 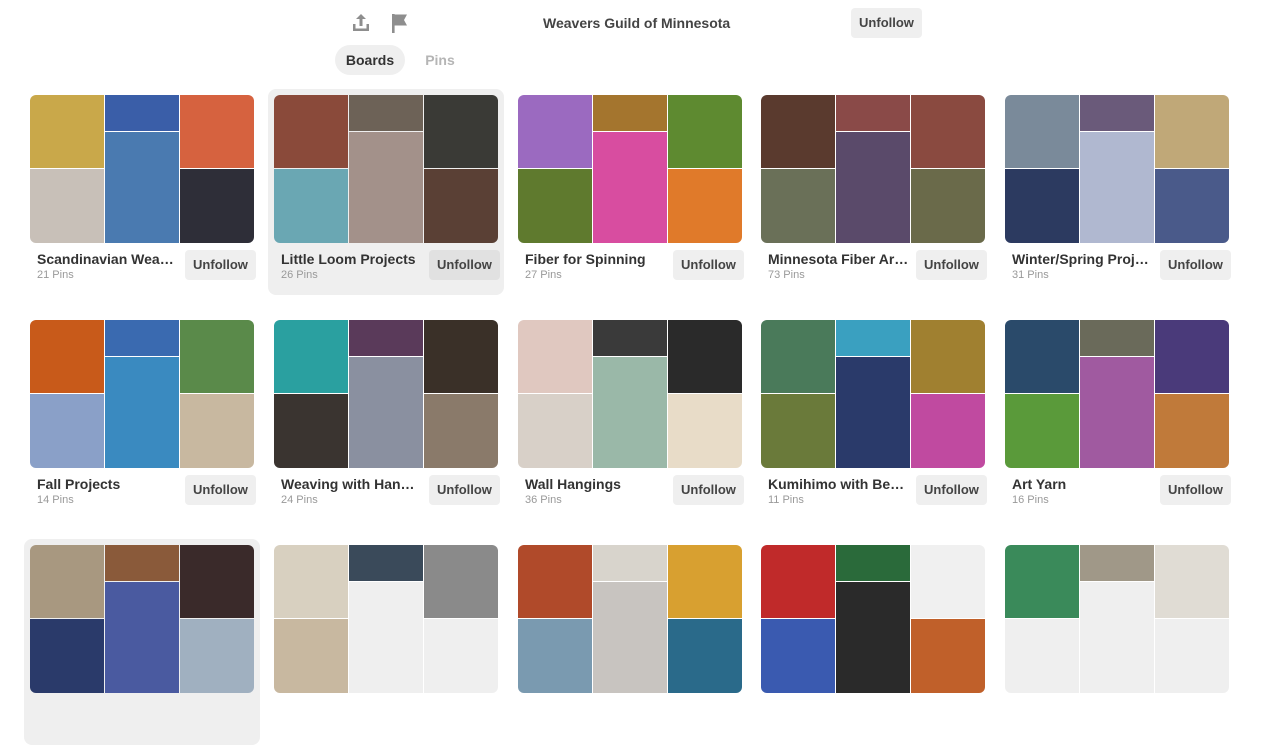 What do you see at coordinates (543, 500) in the screenshot?
I see `board-pin-count: 36 Pins` at bounding box center [543, 500].